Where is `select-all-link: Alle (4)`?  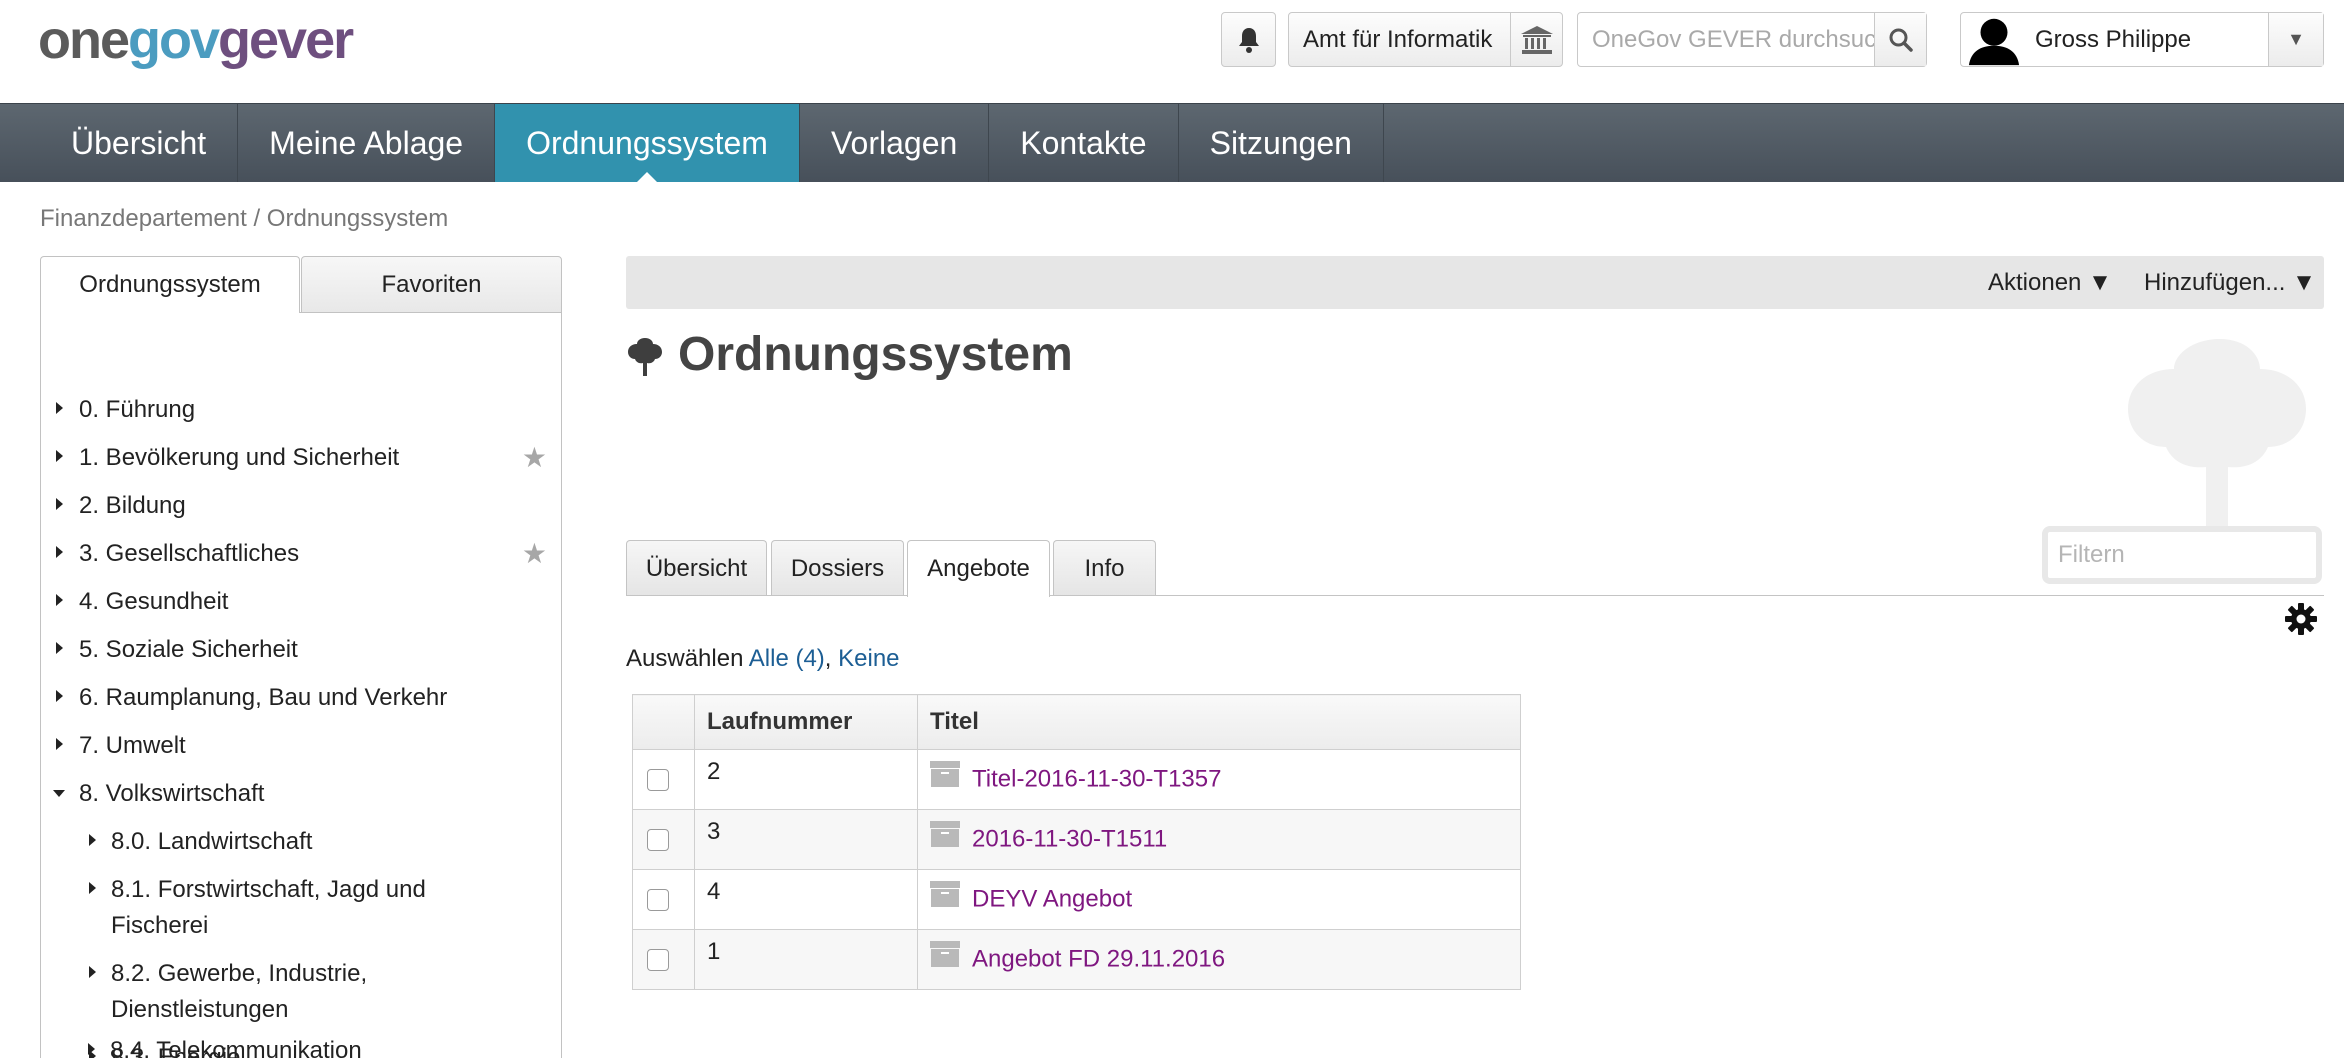
select-all-link: Alle (4) is located at coordinates (787, 658).